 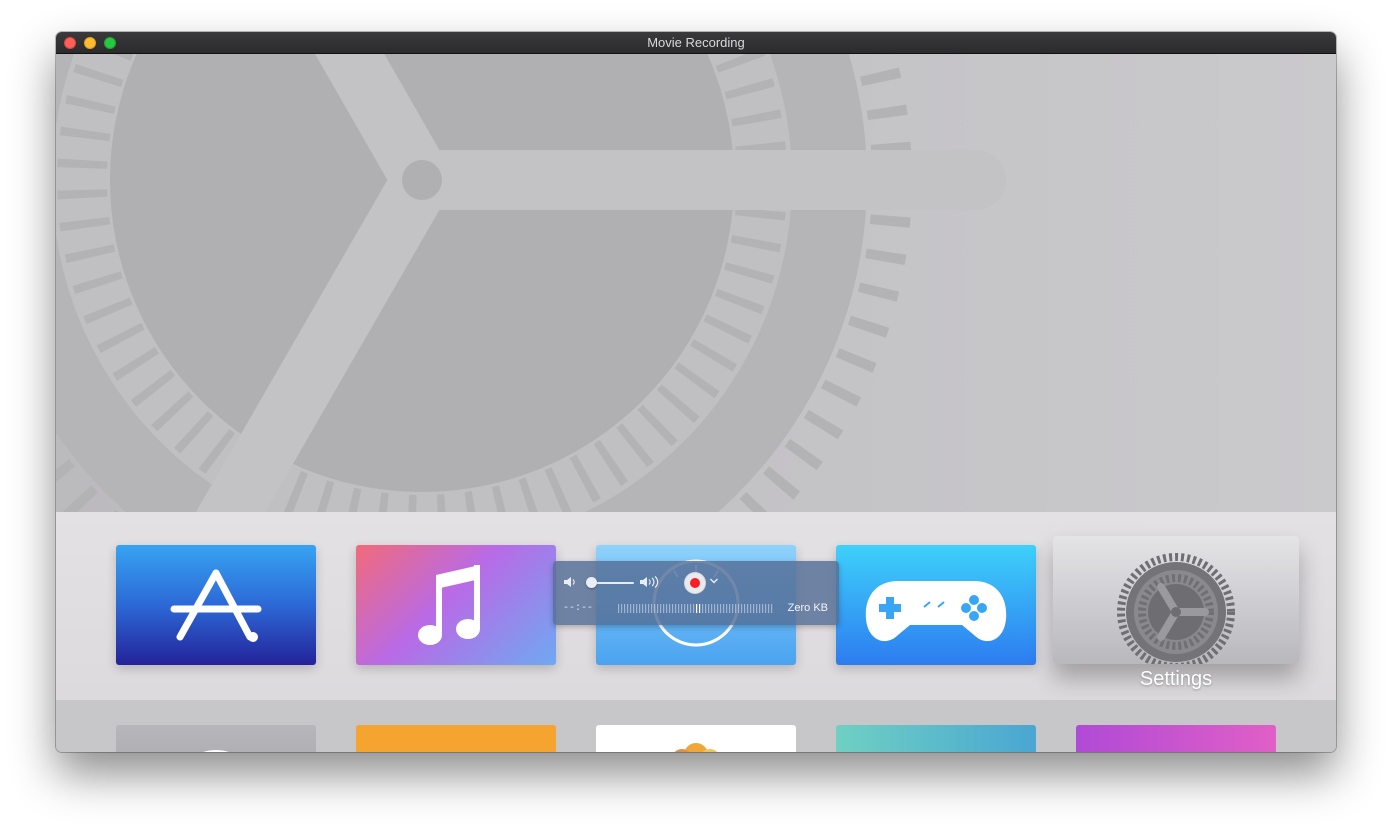 I want to click on record-dot-icon, so click(x=695, y=583).